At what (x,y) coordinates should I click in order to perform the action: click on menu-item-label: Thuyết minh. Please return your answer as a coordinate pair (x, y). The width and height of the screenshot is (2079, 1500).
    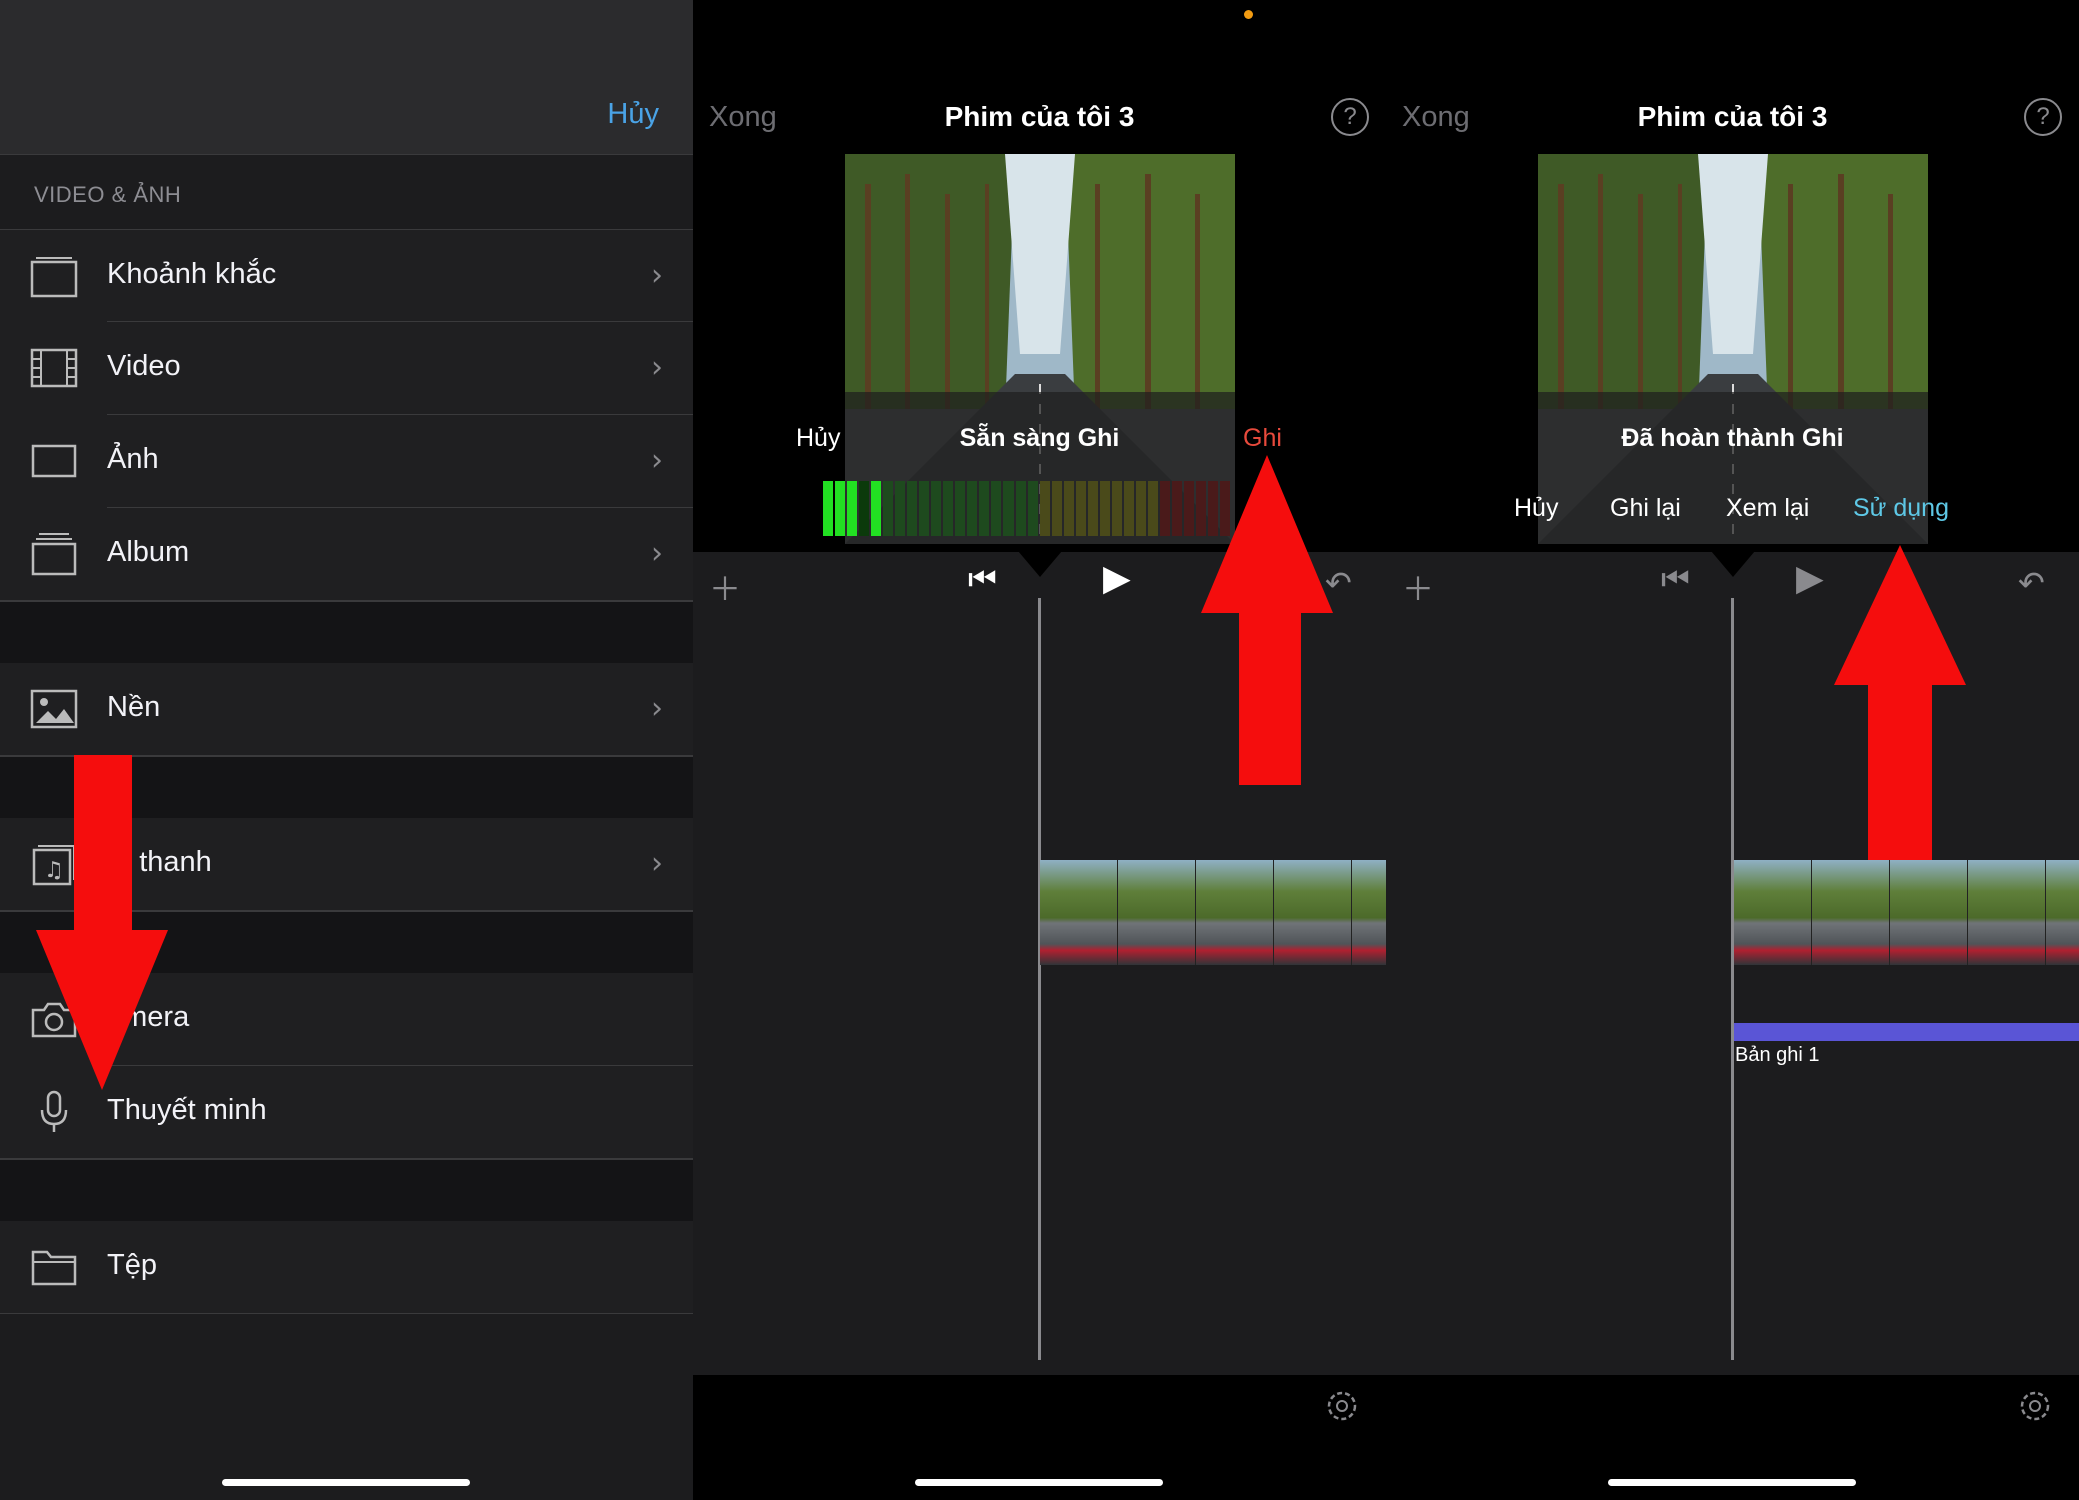
    Looking at the image, I should click on (187, 1110).